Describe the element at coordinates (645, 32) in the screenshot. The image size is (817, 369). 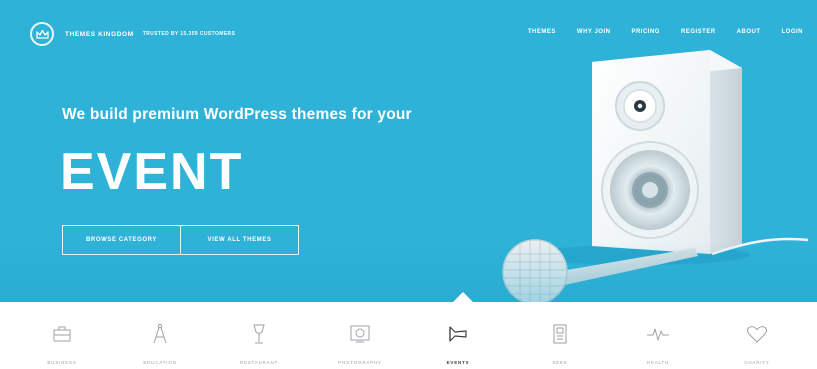
I see `nav-item-pricing: Pricing` at that location.